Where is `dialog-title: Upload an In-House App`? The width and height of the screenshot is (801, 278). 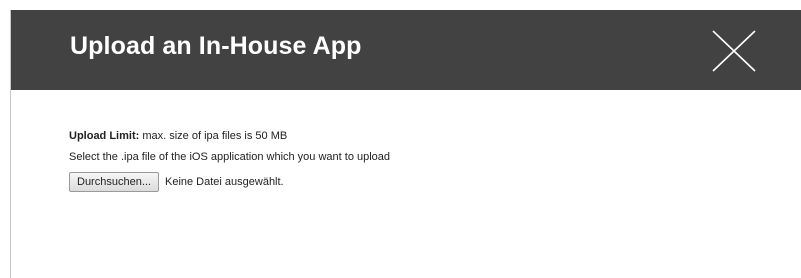
dialog-title: Upload an In-House App is located at coordinates (216, 46).